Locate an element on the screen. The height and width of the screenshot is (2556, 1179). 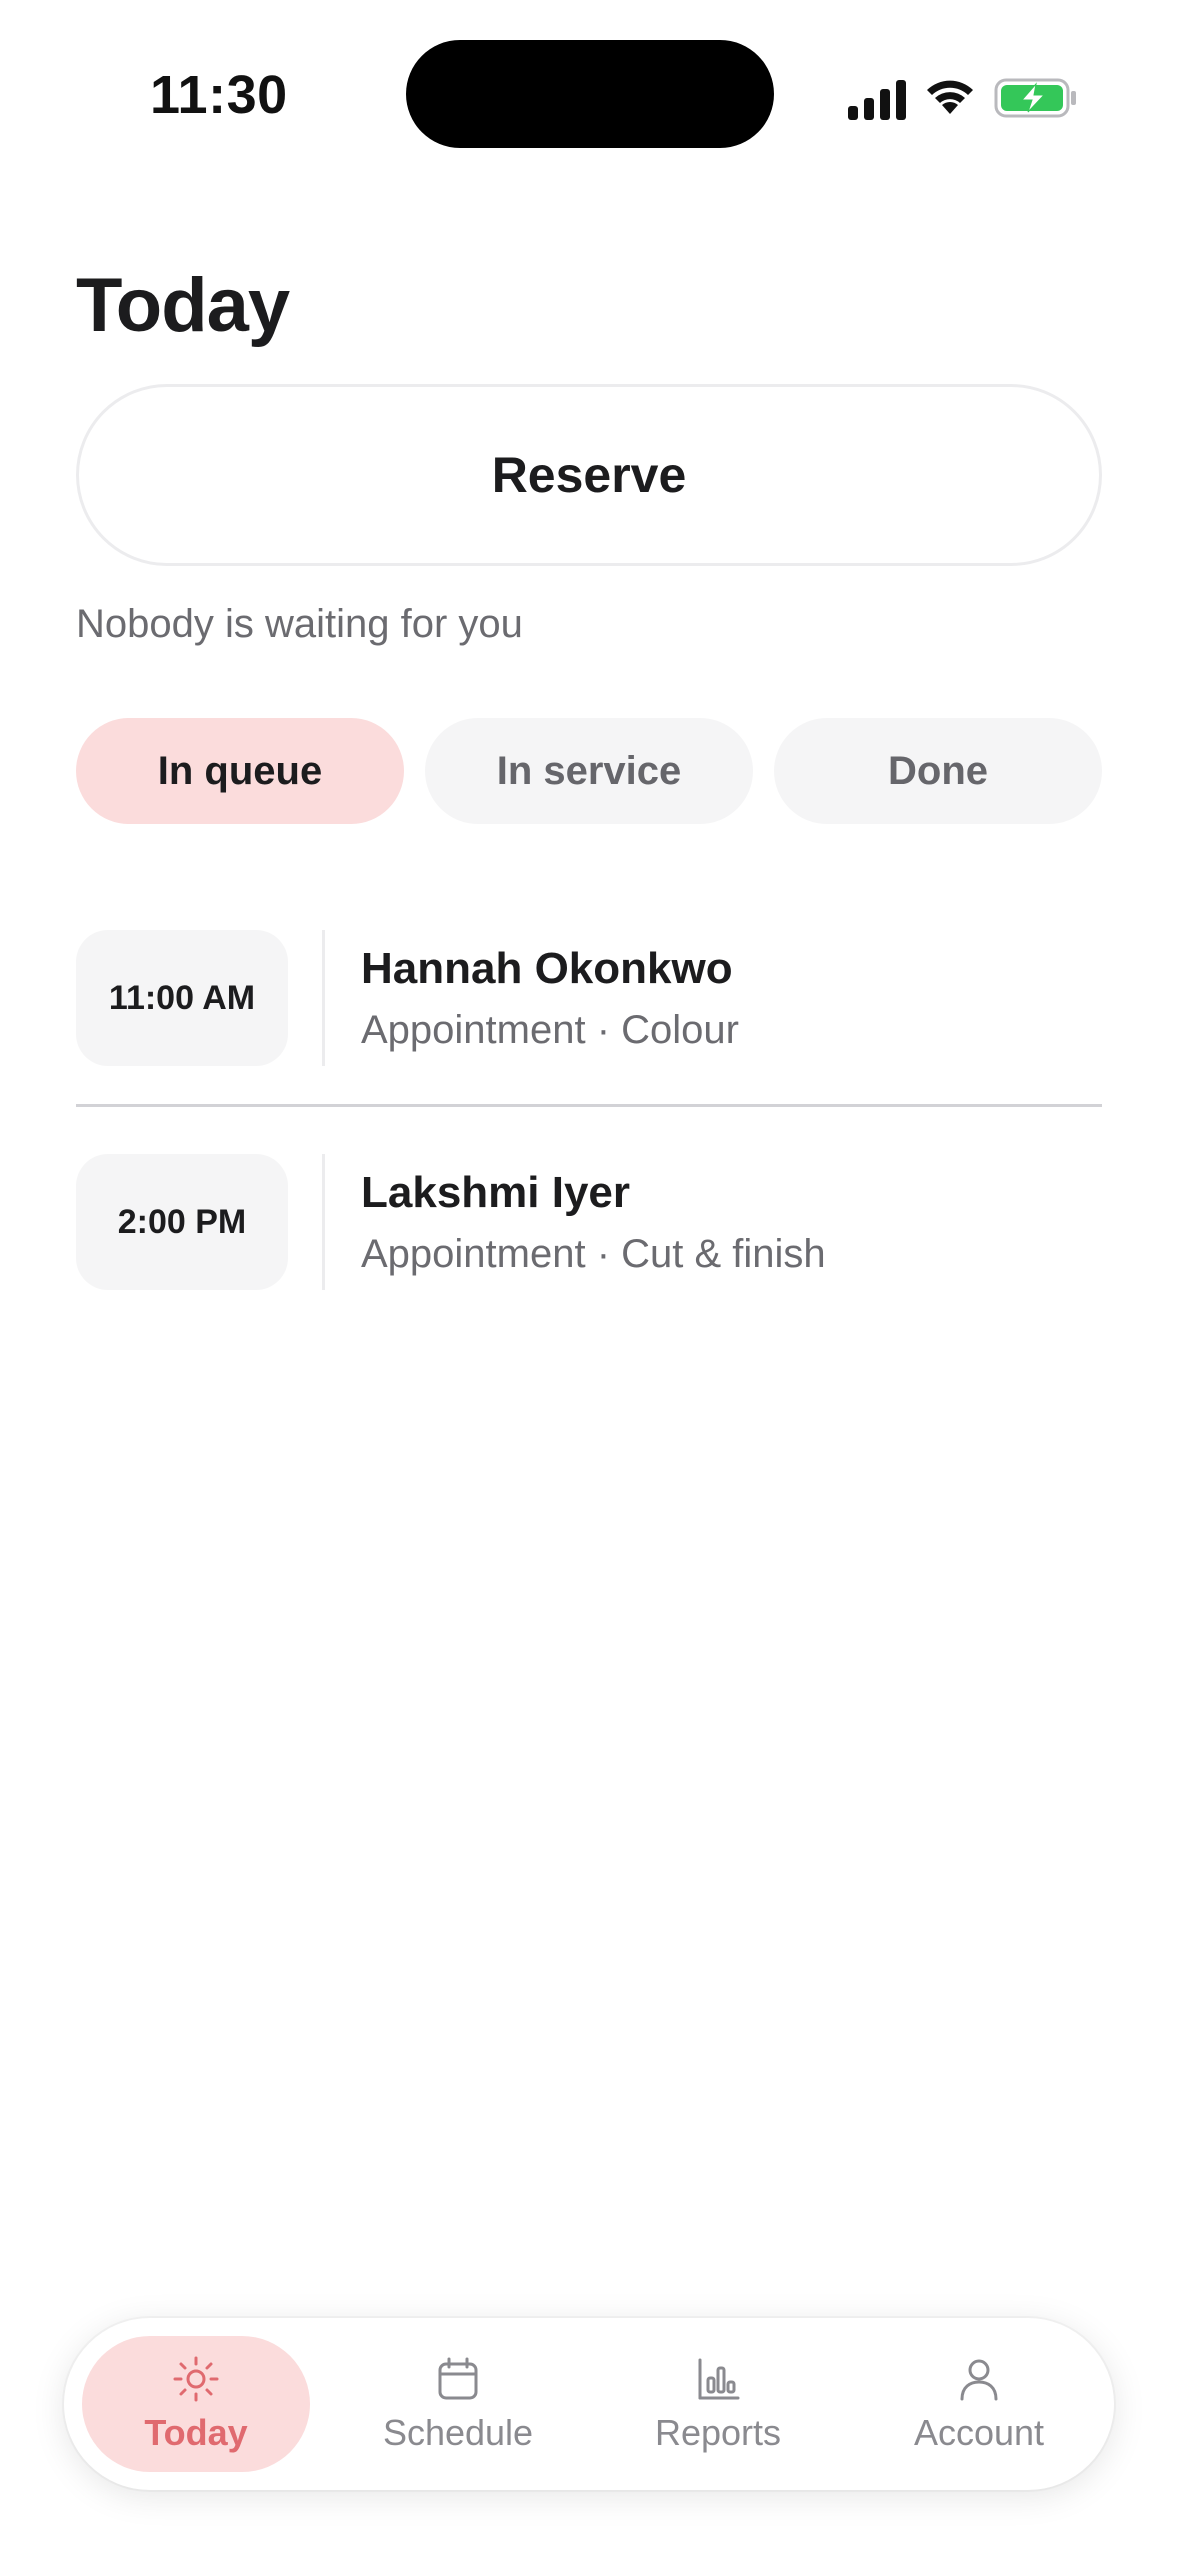
tab-in-queue: In queue is located at coordinates (240, 771).